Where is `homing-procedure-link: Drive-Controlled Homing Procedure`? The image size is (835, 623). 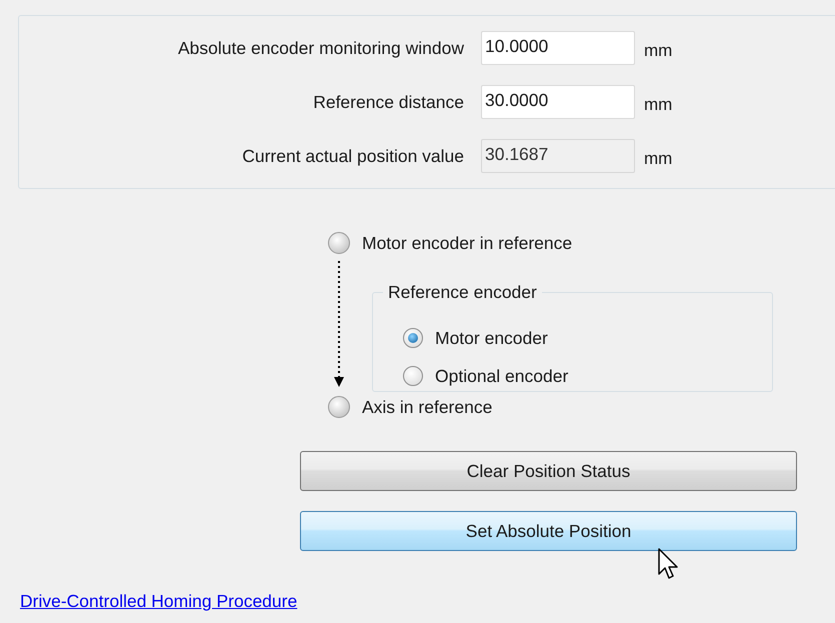 homing-procedure-link: Drive-Controlled Homing Procedure is located at coordinates (159, 601).